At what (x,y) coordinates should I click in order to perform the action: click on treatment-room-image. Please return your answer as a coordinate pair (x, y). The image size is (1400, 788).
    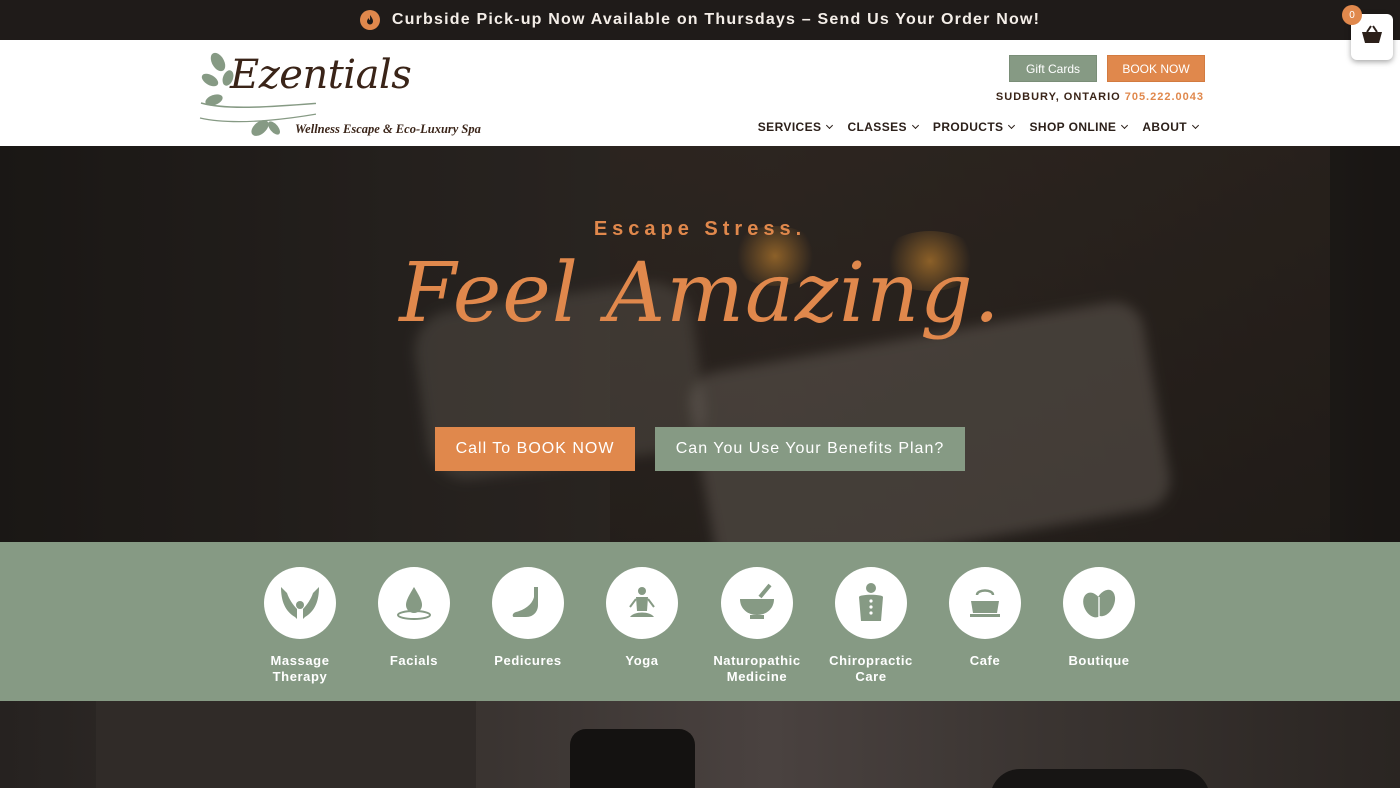
    Looking at the image, I should click on (700, 744).